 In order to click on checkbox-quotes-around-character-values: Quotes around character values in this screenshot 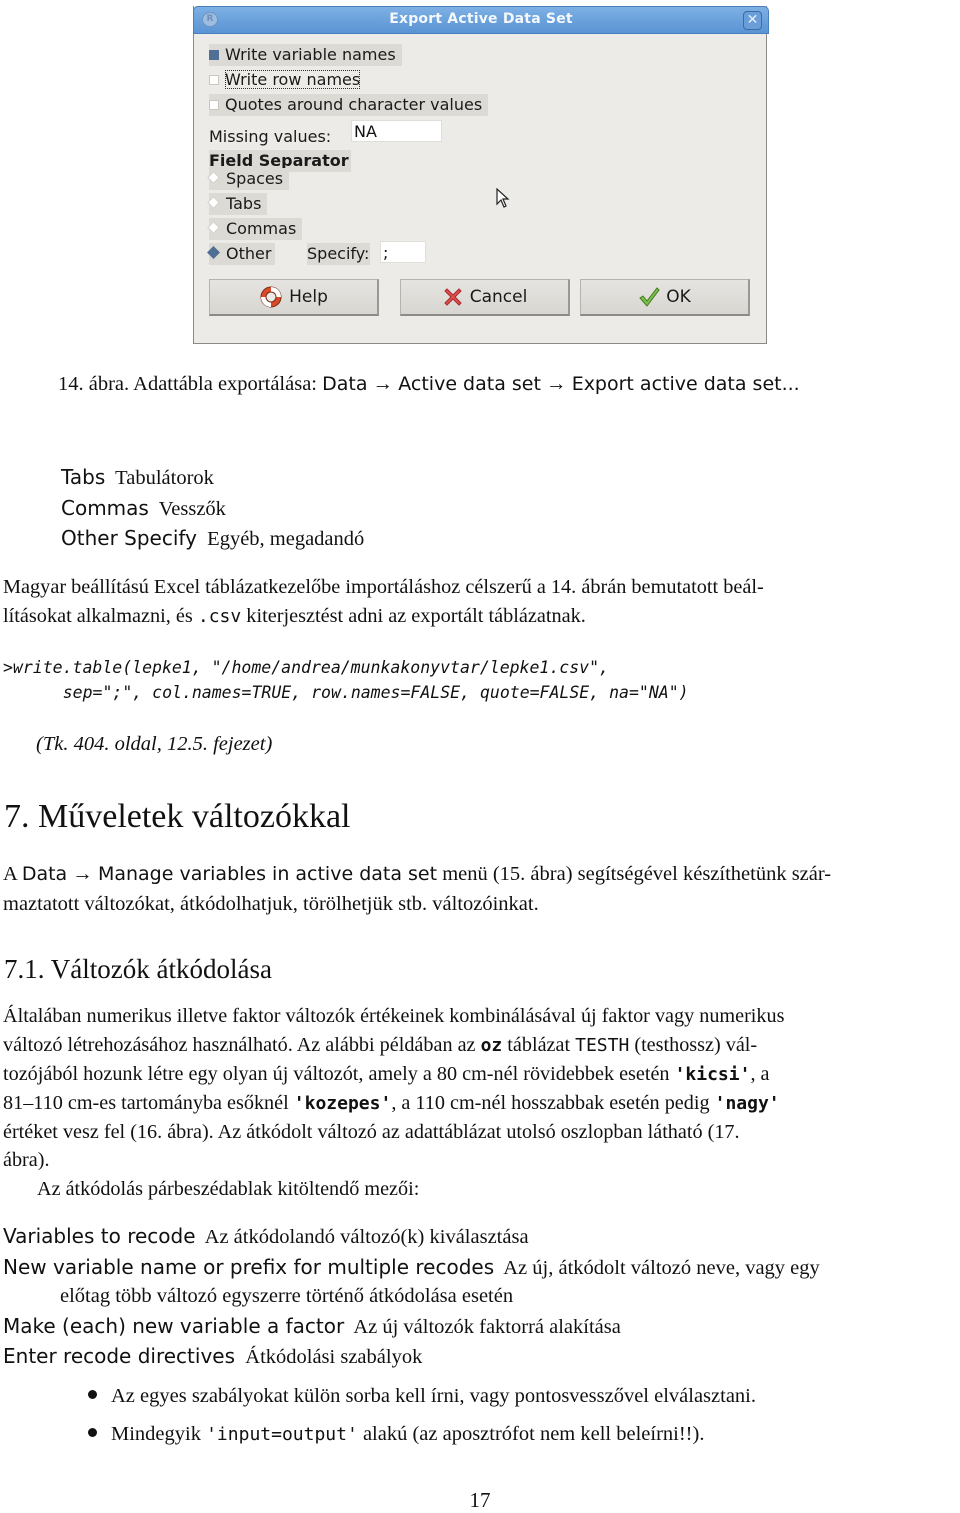, I will do `click(349, 105)`.